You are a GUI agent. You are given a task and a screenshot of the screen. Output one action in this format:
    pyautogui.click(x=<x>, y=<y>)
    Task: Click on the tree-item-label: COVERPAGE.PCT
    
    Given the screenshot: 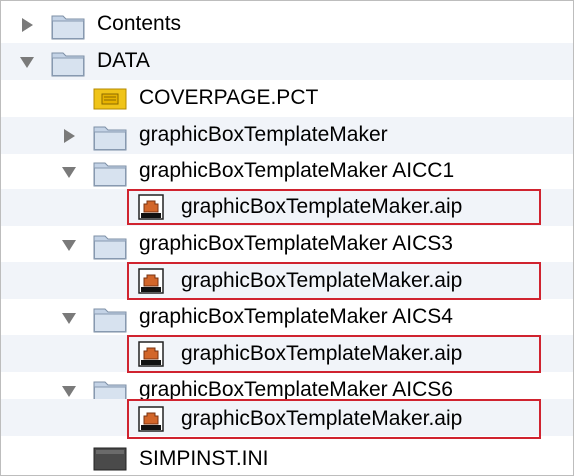 What is the action you would take?
    pyautogui.click(x=229, y=97)
    